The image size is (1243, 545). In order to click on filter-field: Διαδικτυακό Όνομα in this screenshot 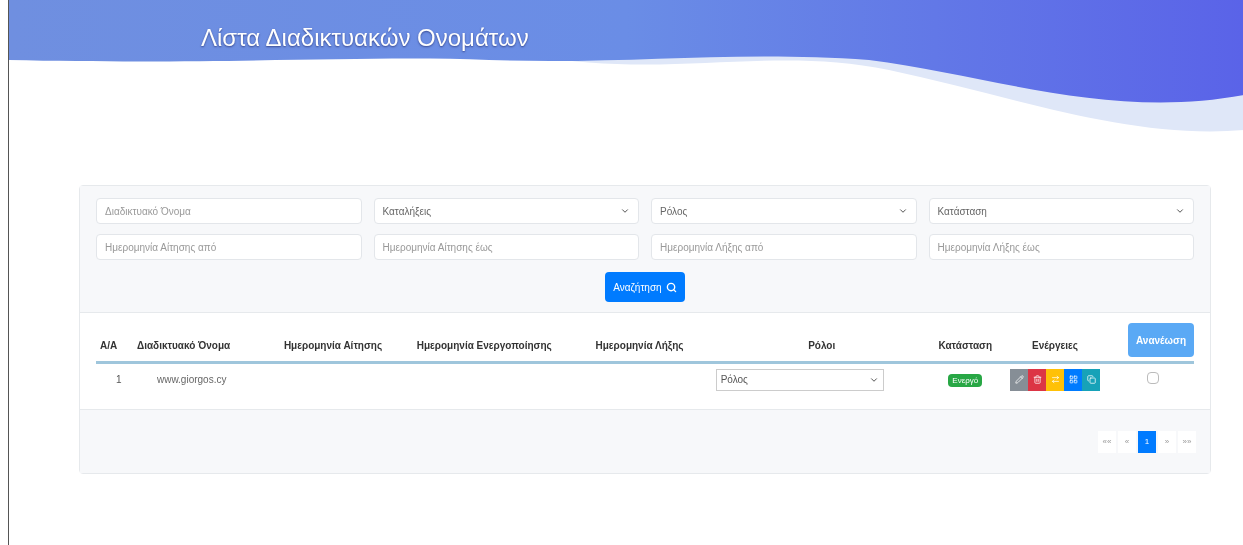, I will do `click(229, 211)`.